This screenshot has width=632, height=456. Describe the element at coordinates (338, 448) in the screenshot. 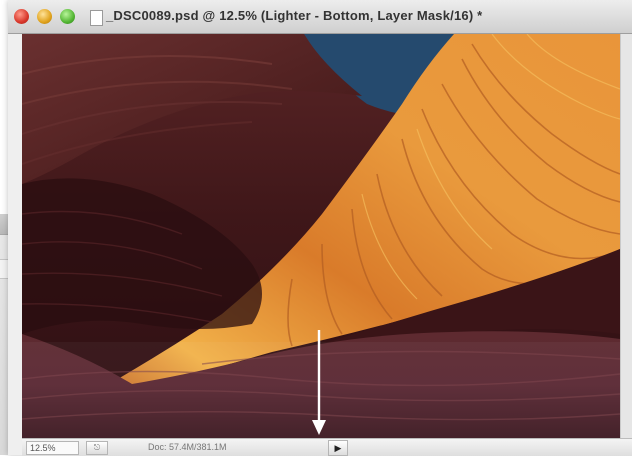

I see `play-triangle-icon: ▶` at that location.